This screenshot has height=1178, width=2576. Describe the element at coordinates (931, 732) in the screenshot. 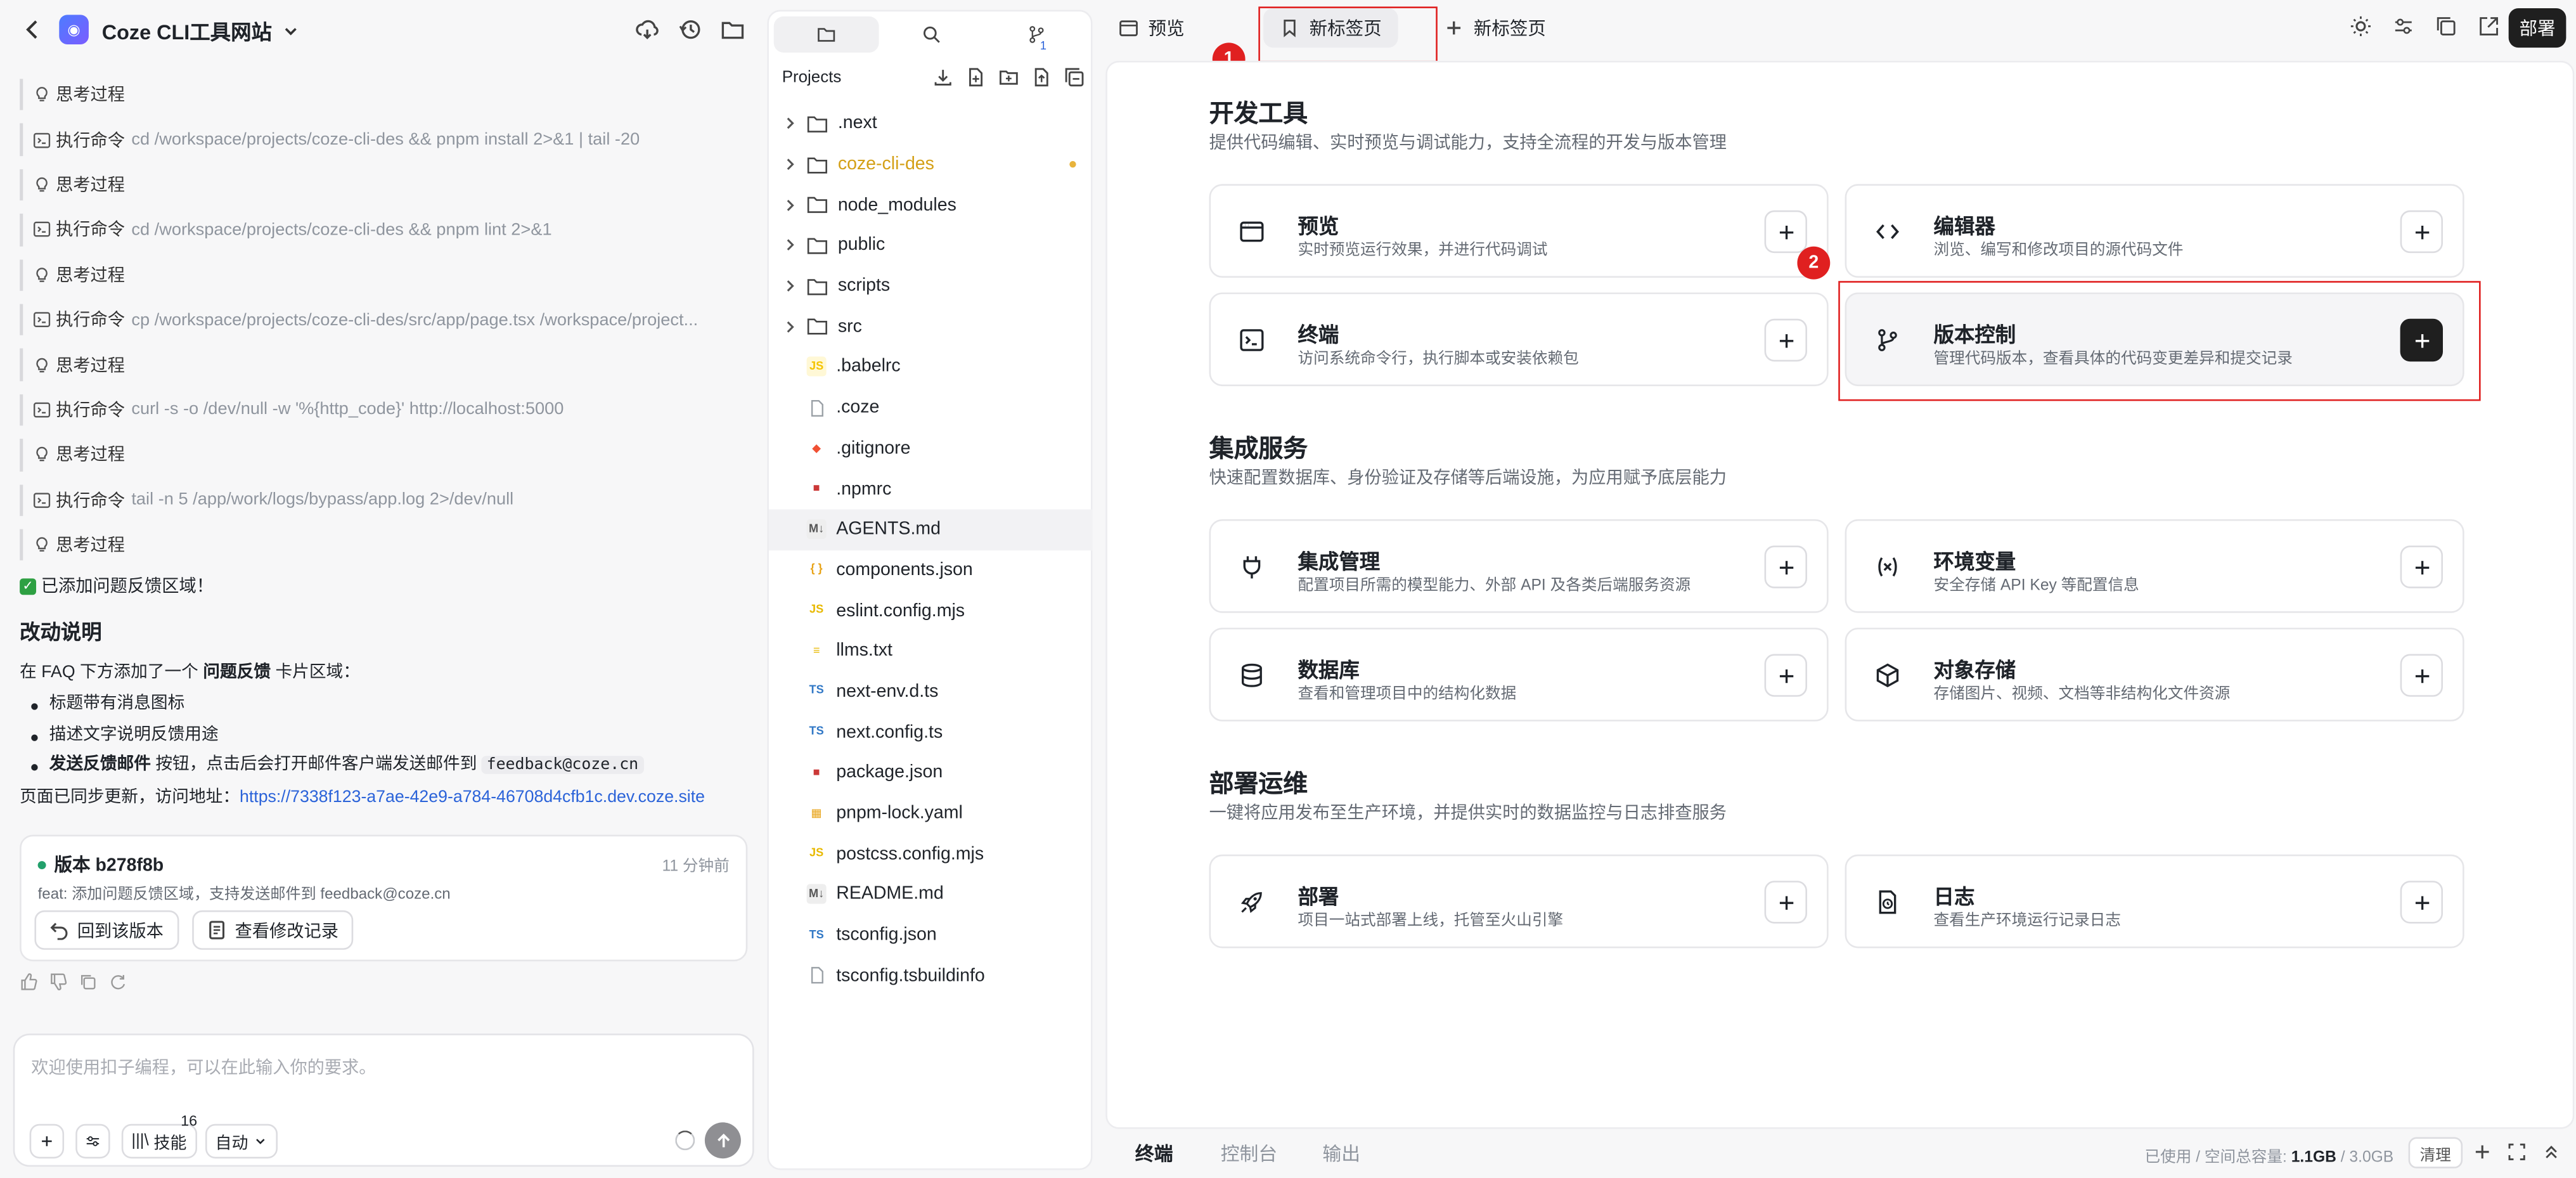

I see `tree-file: TS next.config.ts` at that location.